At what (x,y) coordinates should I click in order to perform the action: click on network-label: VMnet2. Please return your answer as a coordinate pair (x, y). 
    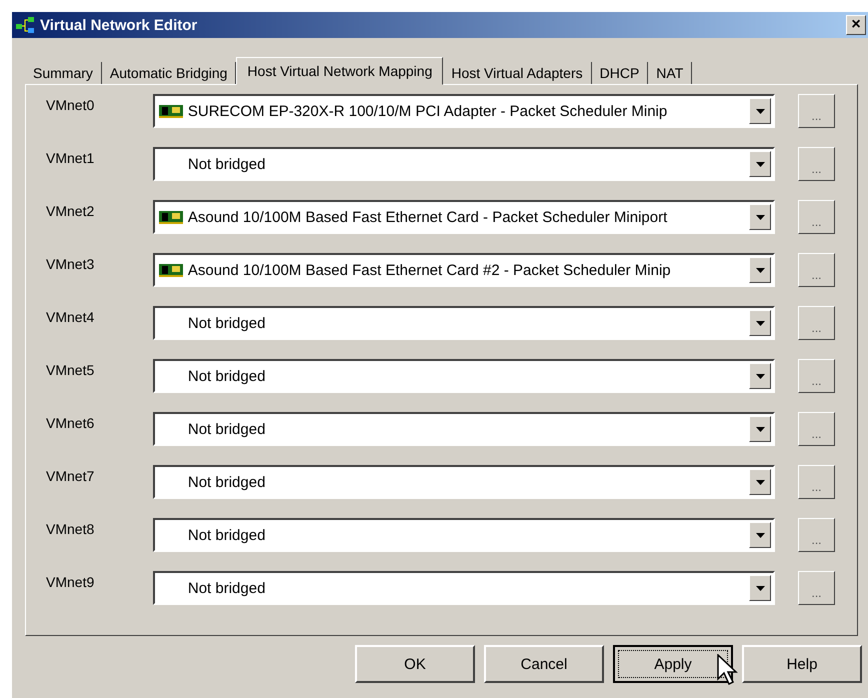
    Looking at the image, I should click on (71, 210).